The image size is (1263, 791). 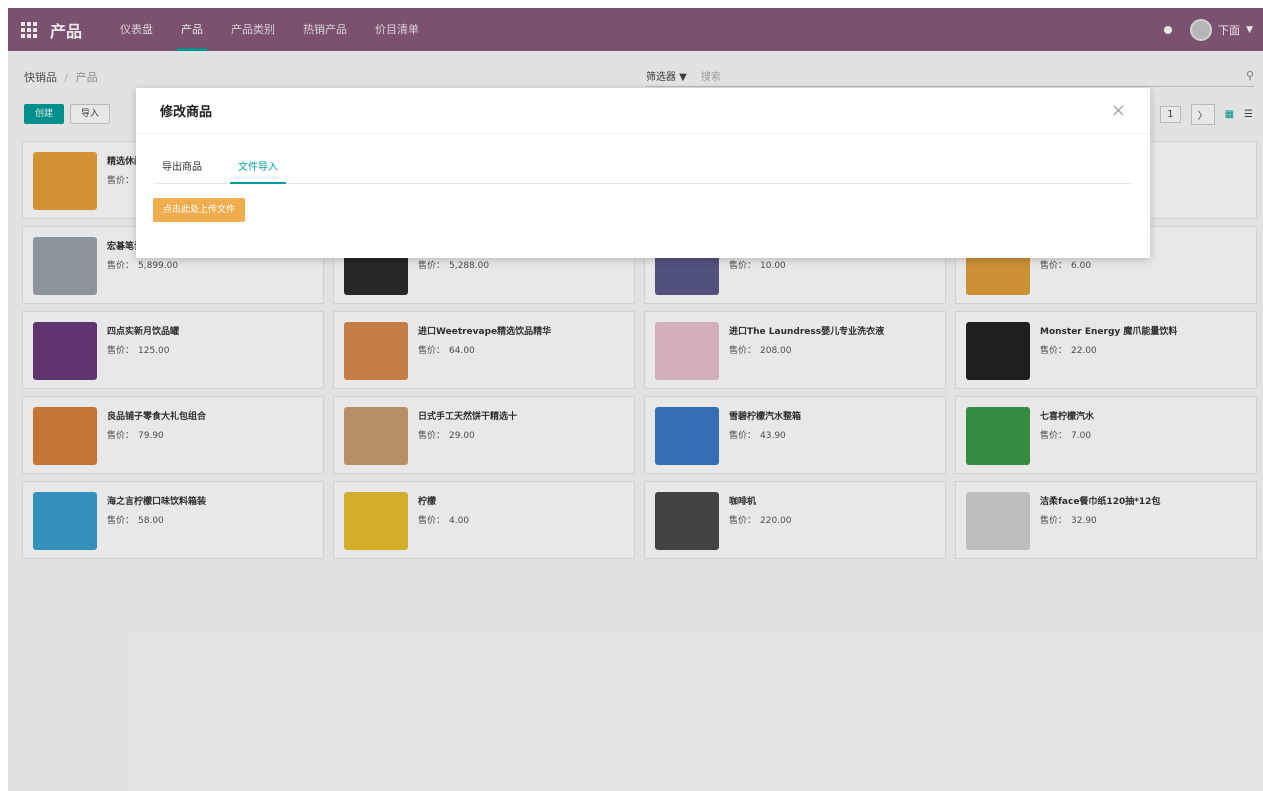 I want to click on tab-export-products: 导出商品, so click(x=182, y=170).